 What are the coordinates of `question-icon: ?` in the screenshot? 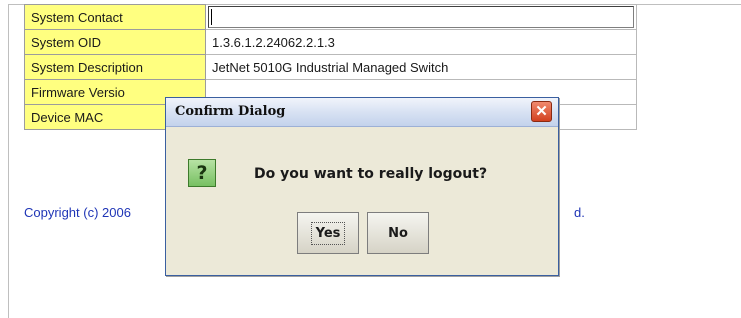 It's located at (202, 173).